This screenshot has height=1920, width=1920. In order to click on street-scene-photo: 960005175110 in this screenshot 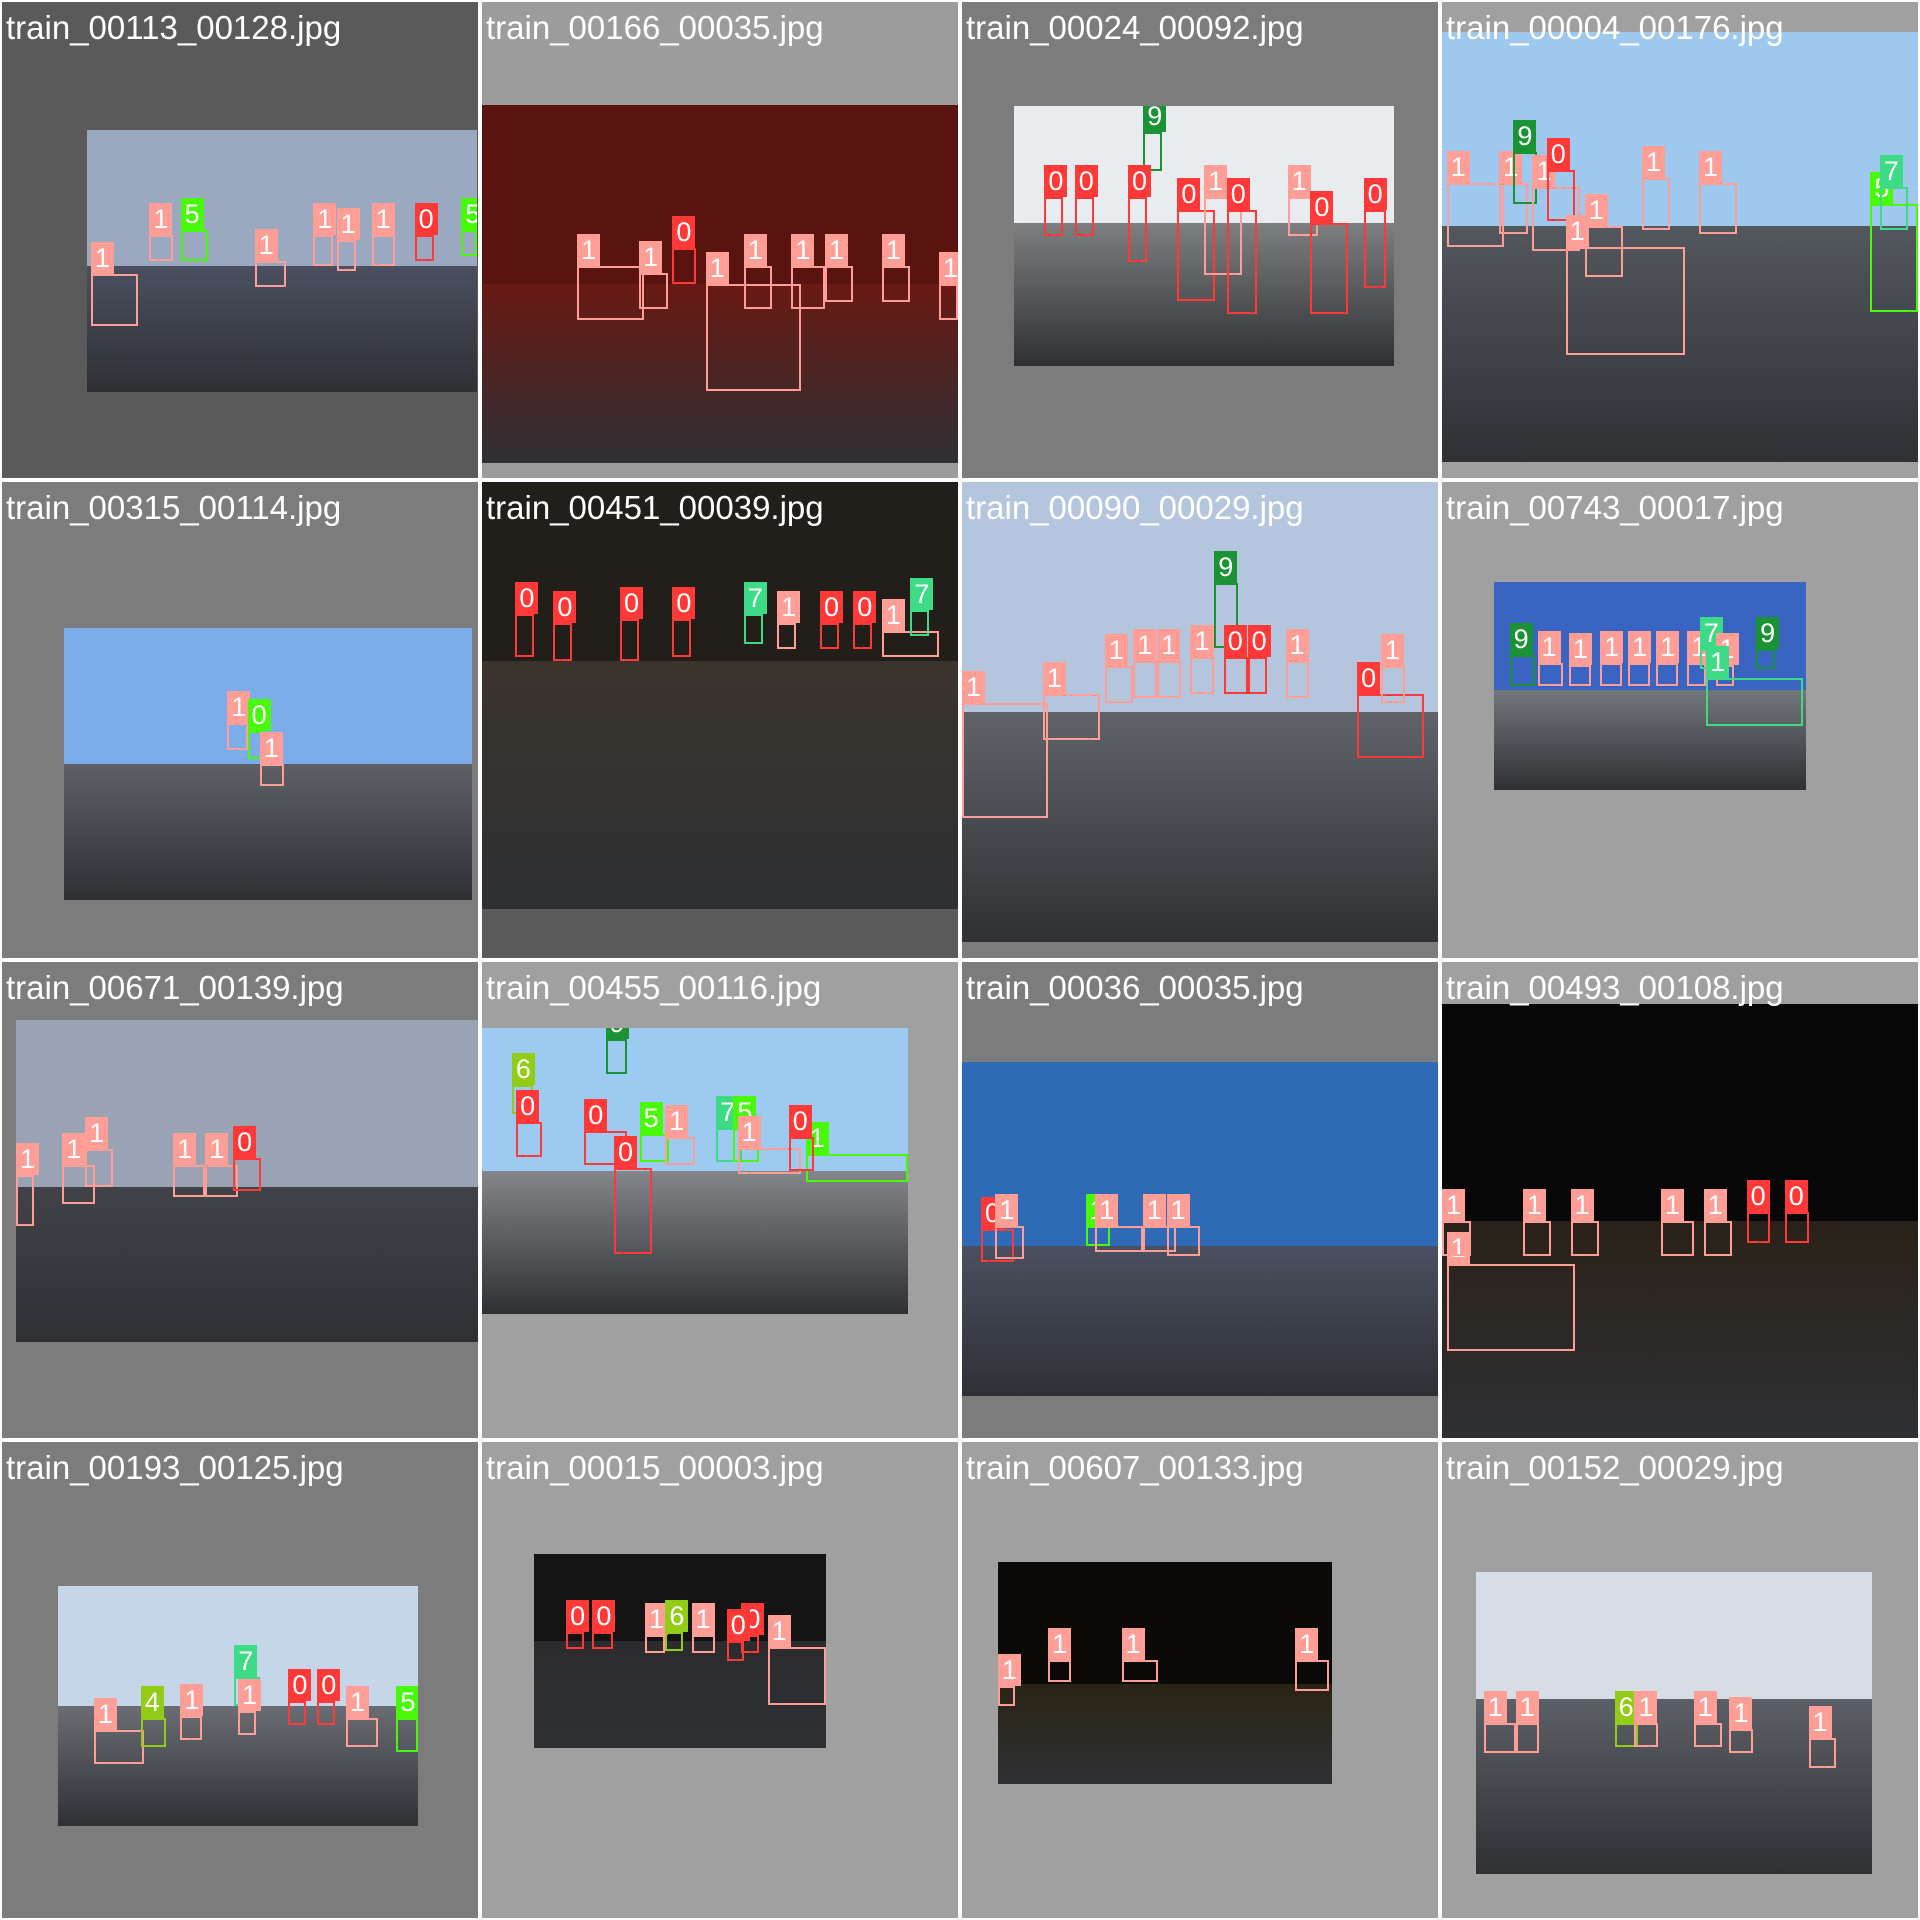, I will do `click(695, 1171)`.